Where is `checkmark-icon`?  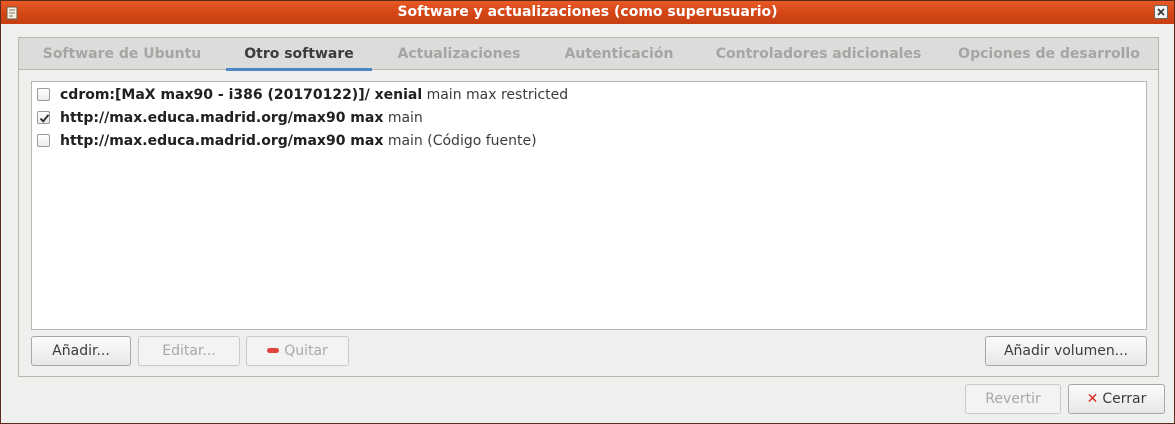
checkmark-icon is located at coordinates (44, 118).